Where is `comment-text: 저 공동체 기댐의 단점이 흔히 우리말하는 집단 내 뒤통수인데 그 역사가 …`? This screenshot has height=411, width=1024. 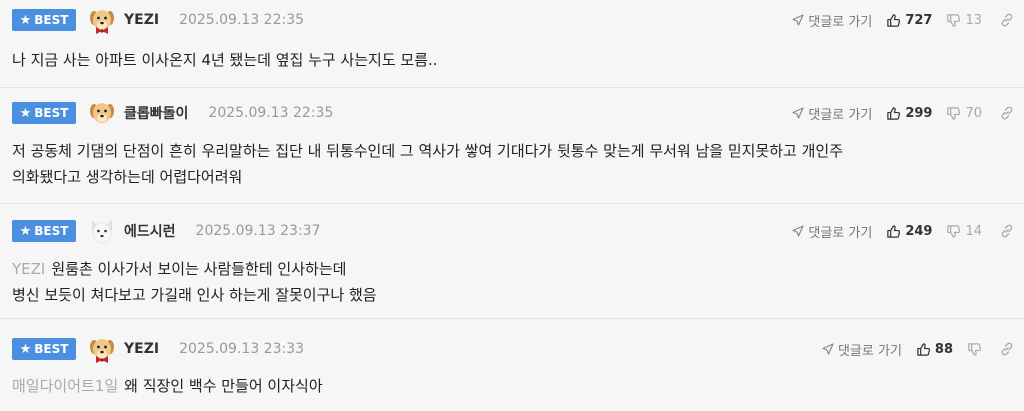 comment-text: 저 공동체 기댐의 단점이 흔히 우리말하는 집단 내 뒤통수인데 그 역사가 … is located at coordinates (428, 151).